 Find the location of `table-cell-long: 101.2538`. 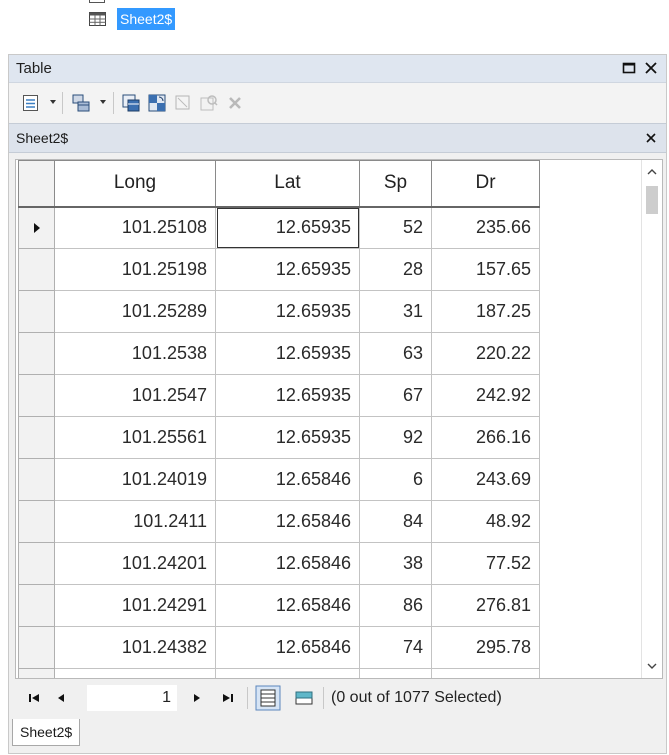

table-cell-long: 101.2538 is located at coordinates (135, 353).